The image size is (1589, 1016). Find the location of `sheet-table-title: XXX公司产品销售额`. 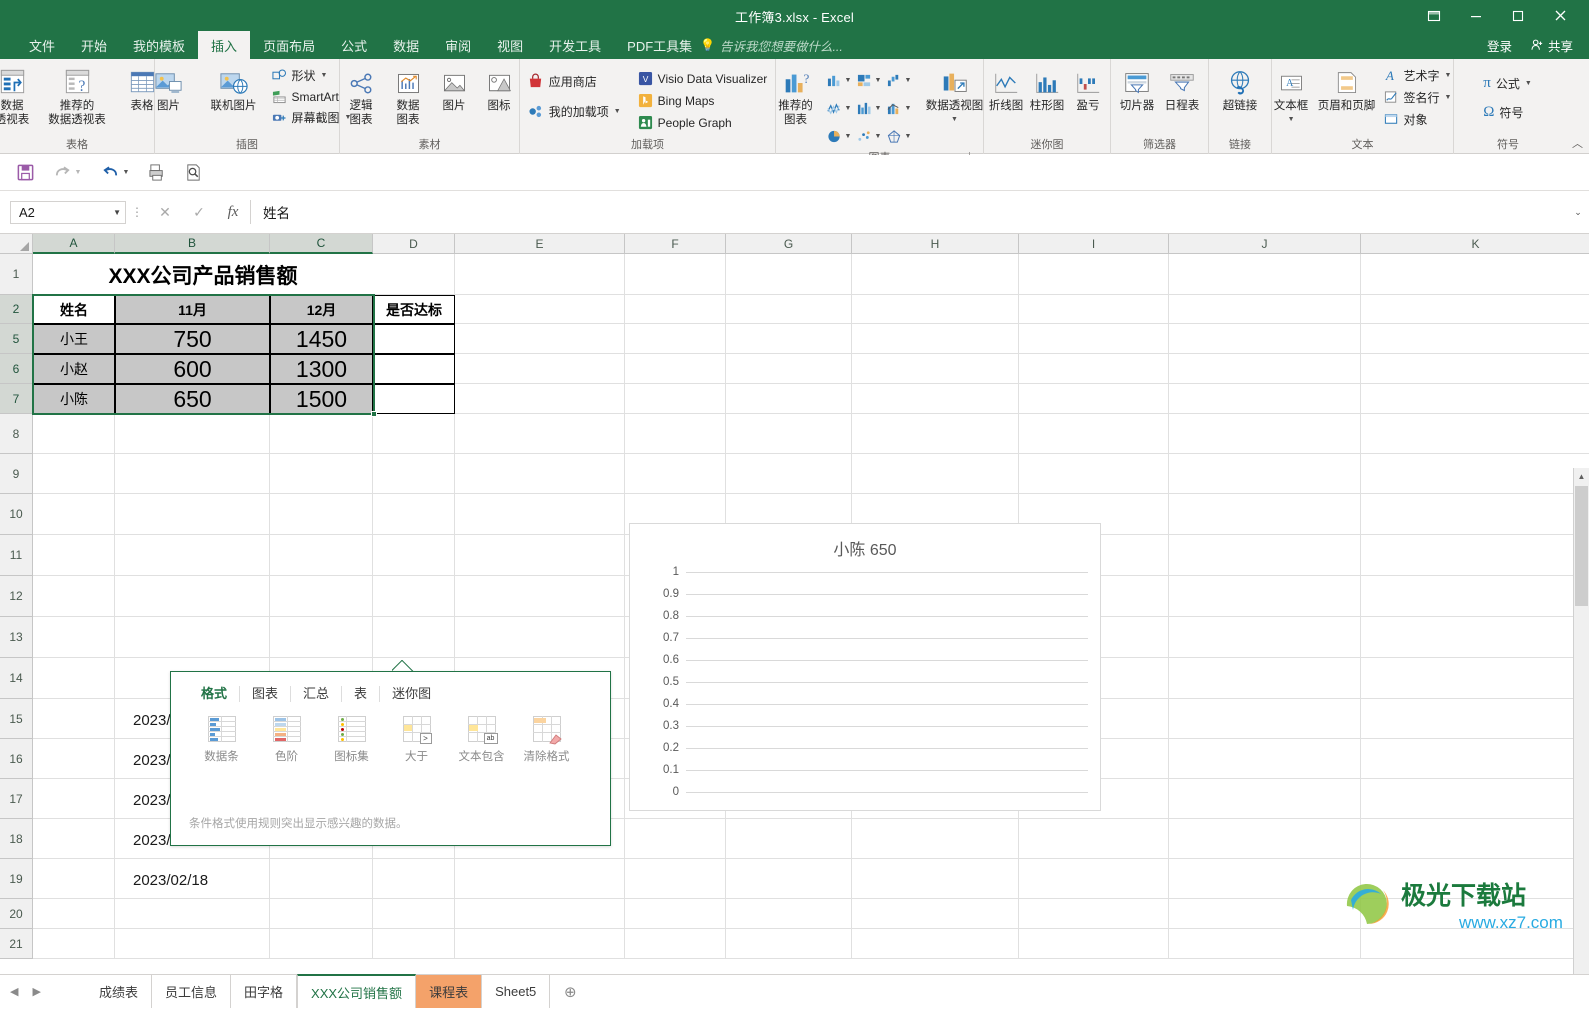

sheet-table-title: XXX公司产品销售额 is located at coordinates (203, 274).